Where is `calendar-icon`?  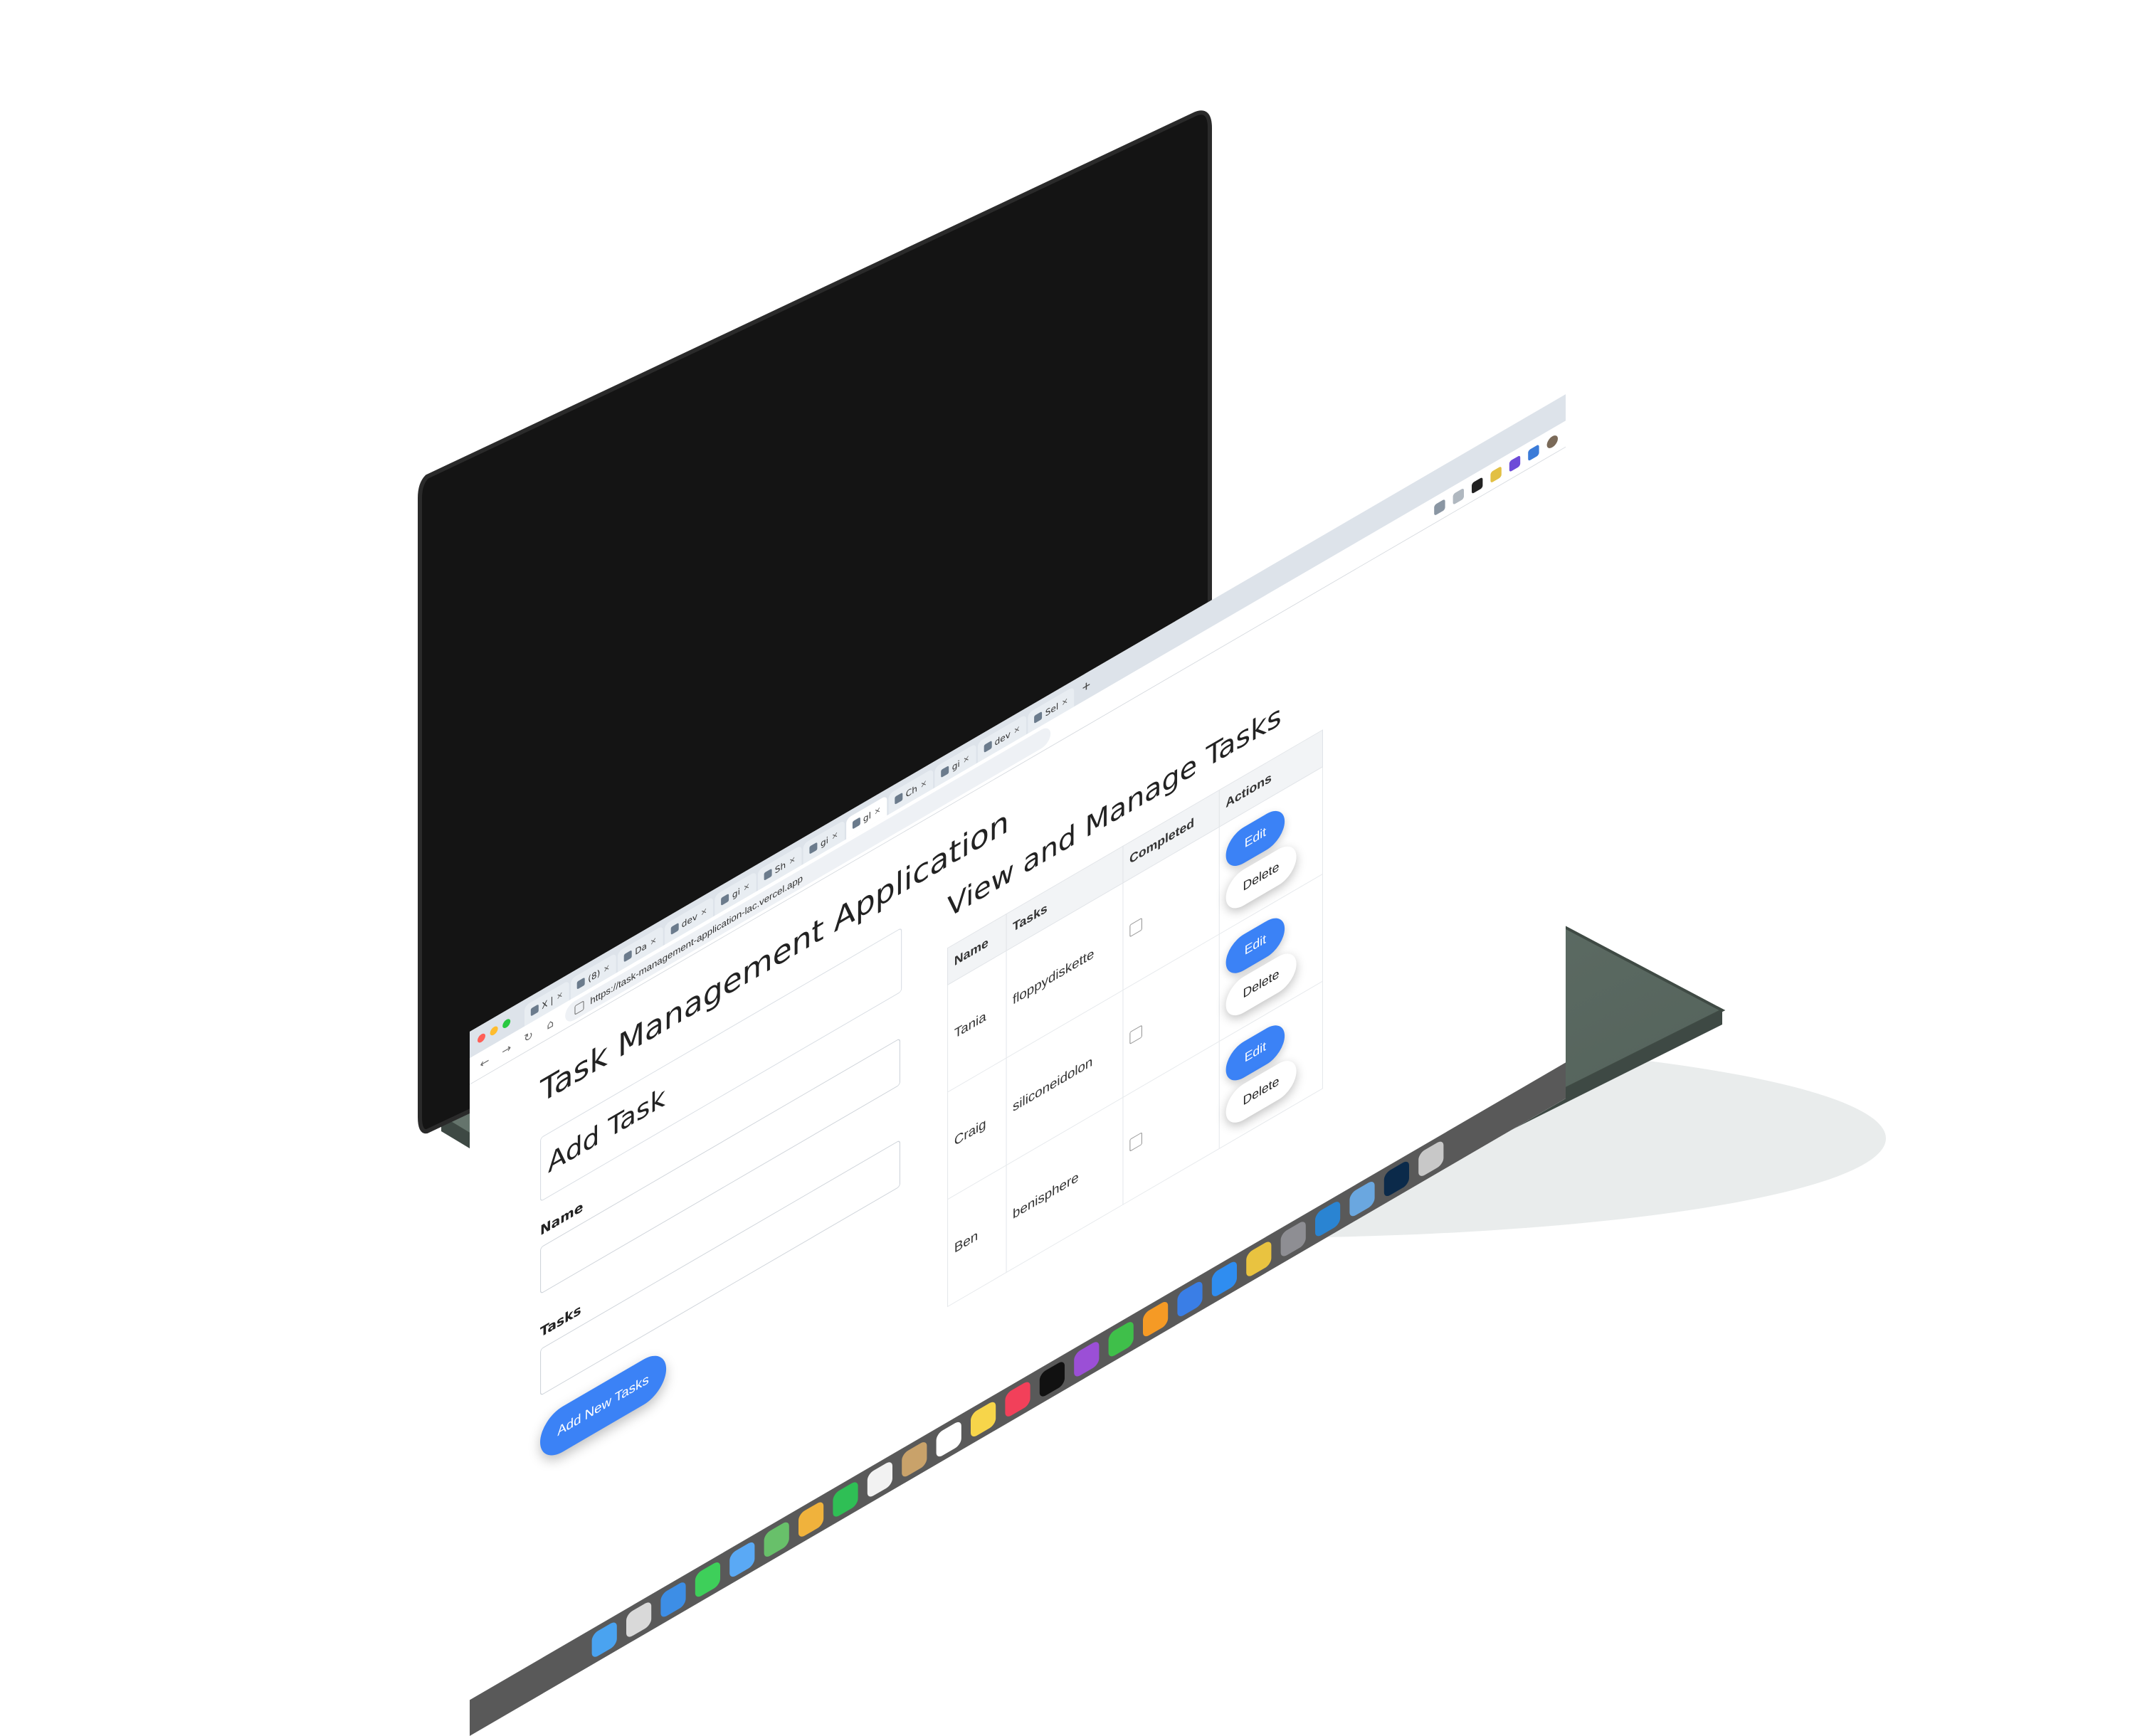 calendar-icon is located at coordinates (879, 1479).